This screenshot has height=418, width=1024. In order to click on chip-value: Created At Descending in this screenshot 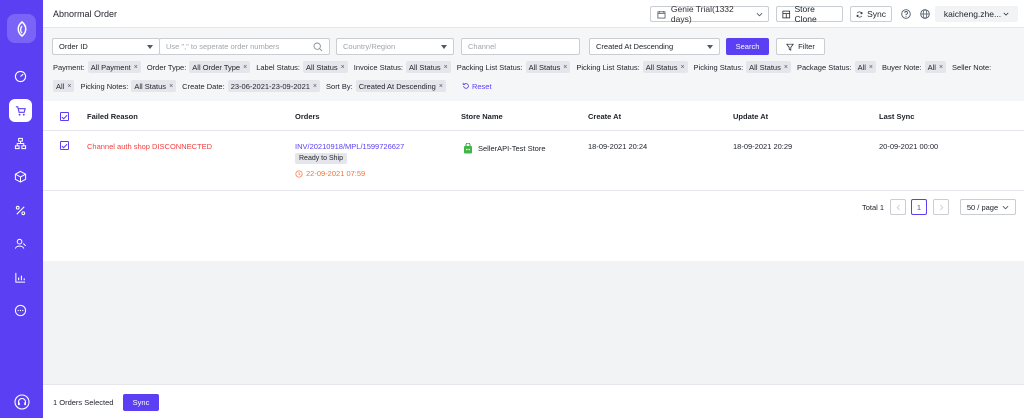, I will do `click(397, 86)`.